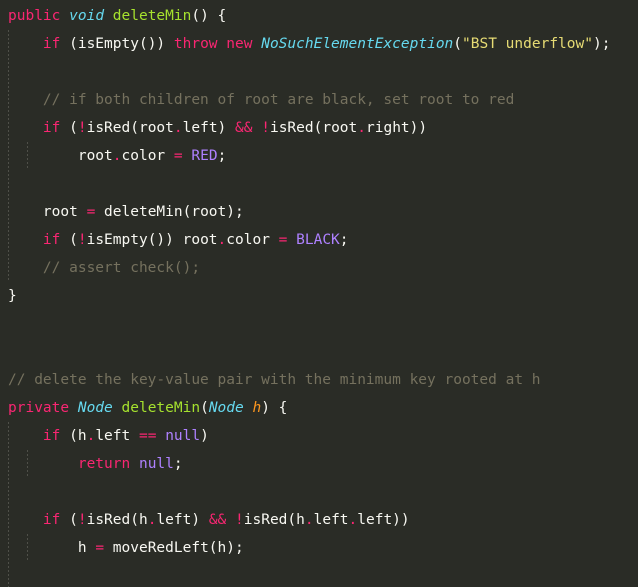  I want to click on code-token-op: &&, so click(217, 520).